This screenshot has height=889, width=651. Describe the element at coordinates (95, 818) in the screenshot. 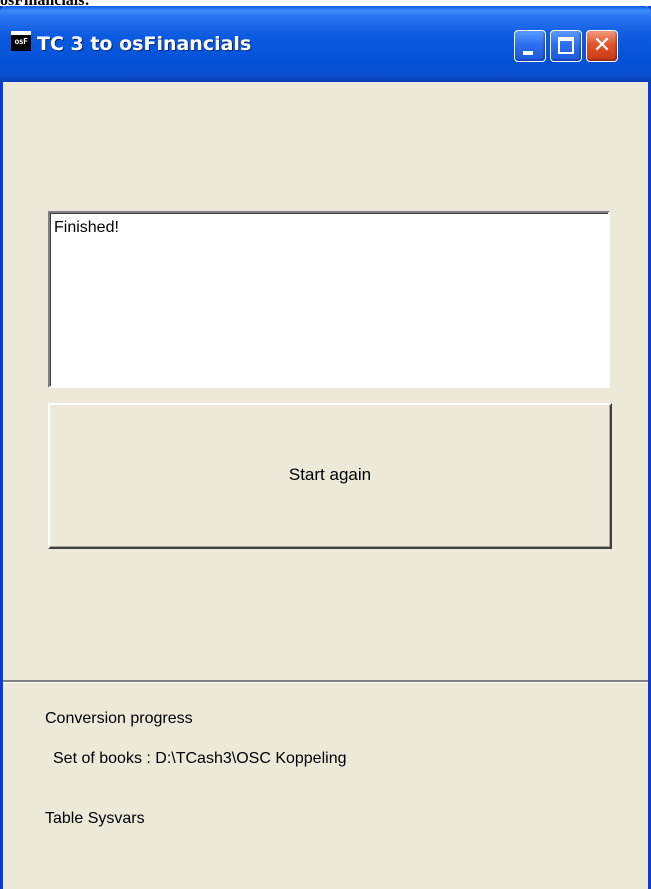

I see `table-label: Table Sysvars` at that location.